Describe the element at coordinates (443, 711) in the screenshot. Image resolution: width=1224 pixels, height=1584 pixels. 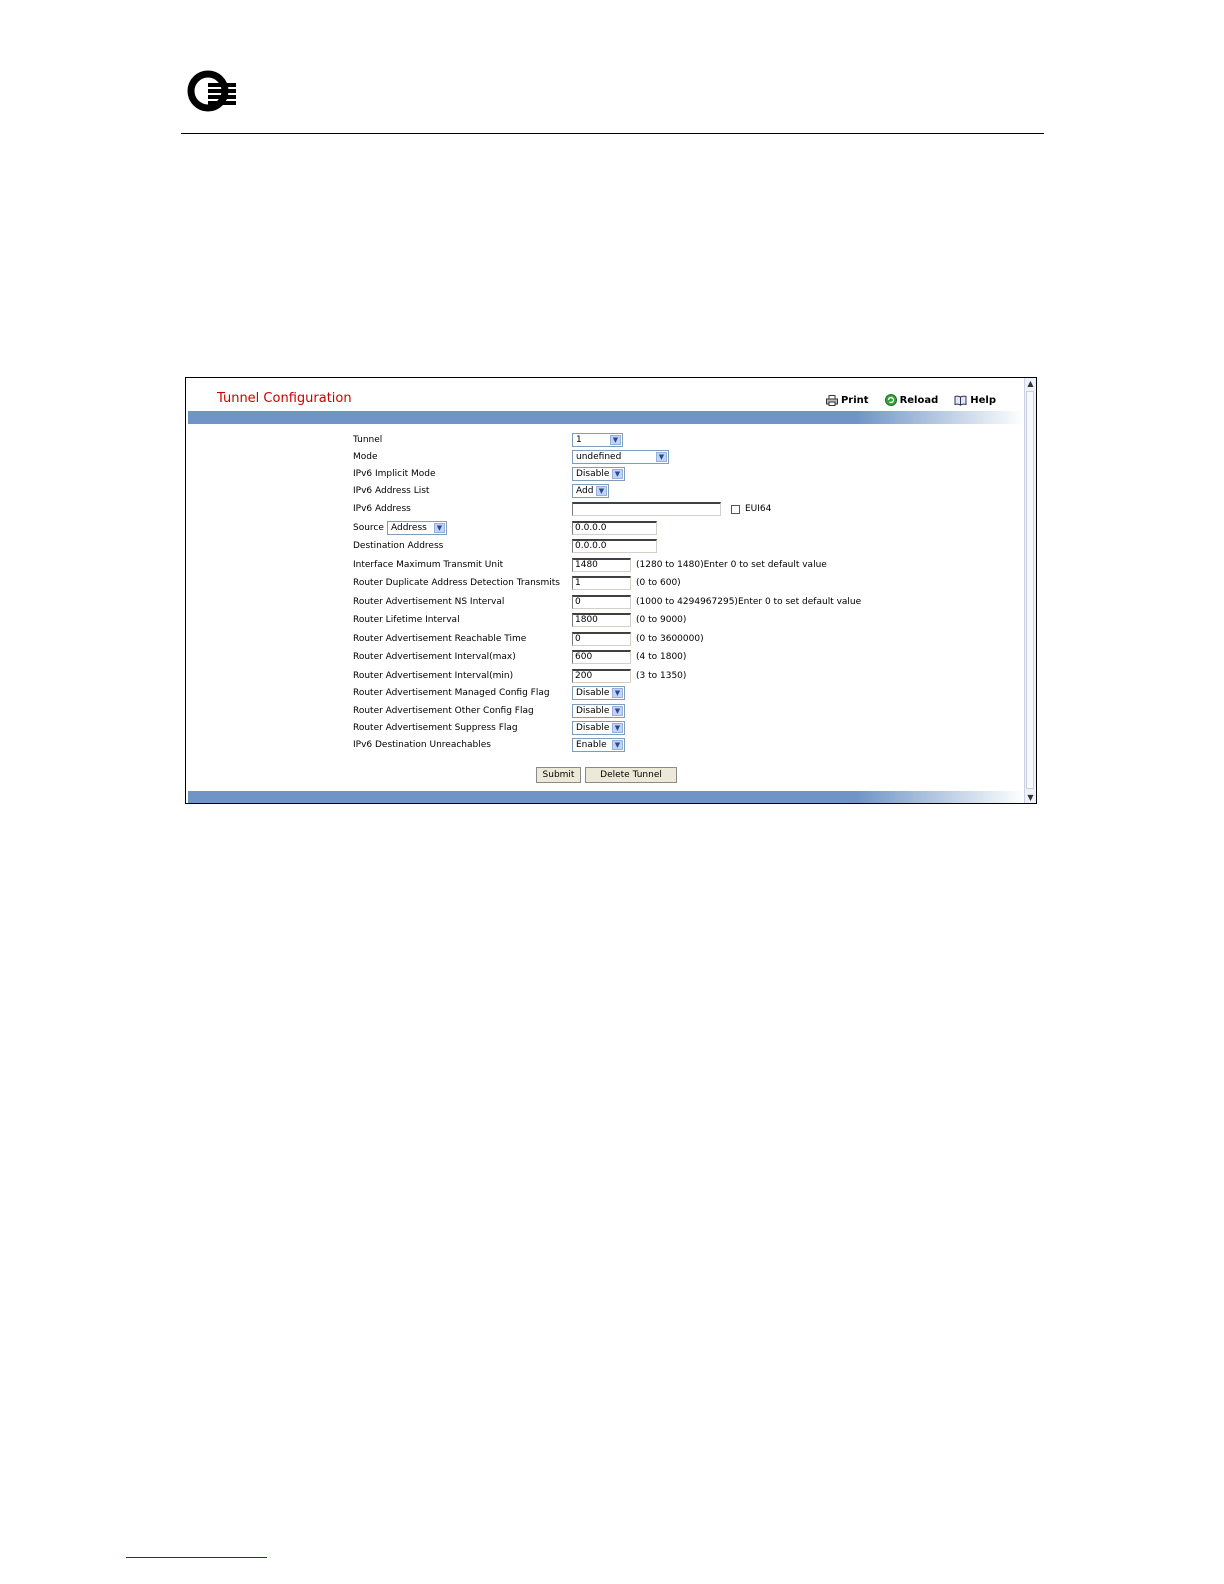
I see `other-flag-label: Router Advertisement Other Config Flag` at that location.